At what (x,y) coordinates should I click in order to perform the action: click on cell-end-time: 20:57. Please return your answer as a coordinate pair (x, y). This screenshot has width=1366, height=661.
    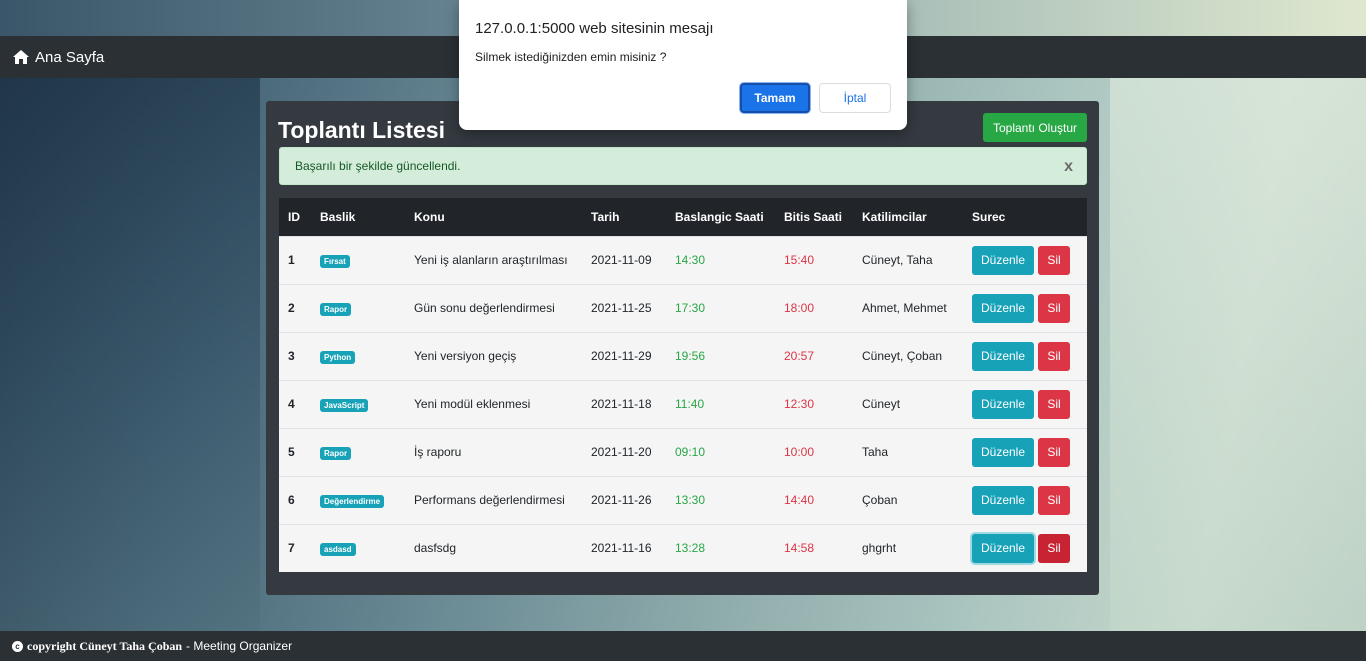
    Looking at the image, I should click on (814, 355).